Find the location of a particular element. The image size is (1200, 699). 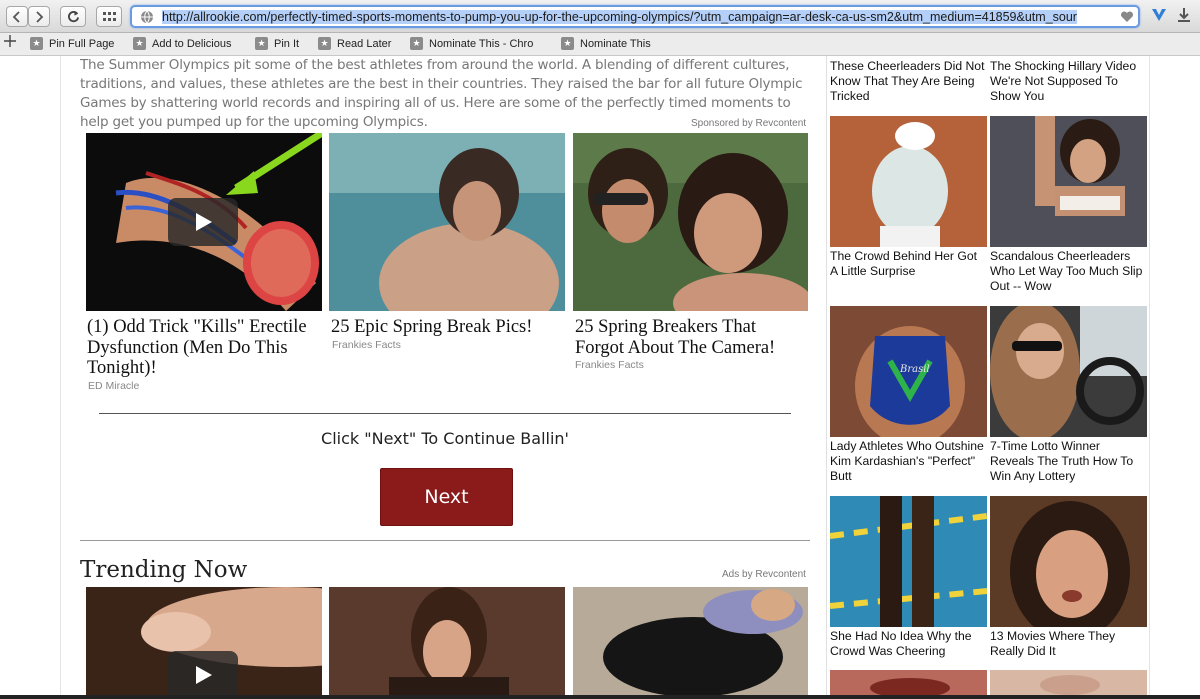

add-bookmark-button is located at coordinates (10, 41).